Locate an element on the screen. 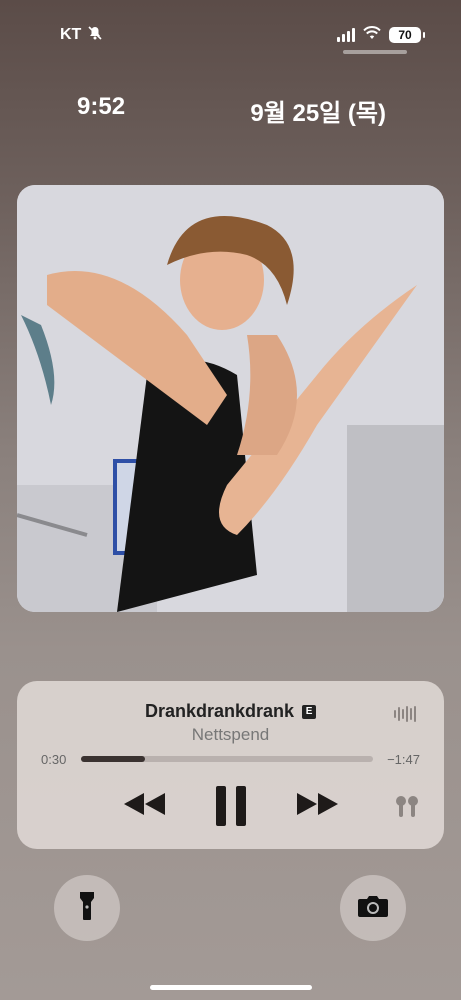  carrier-label: KT is located at coordinates (71, 34).